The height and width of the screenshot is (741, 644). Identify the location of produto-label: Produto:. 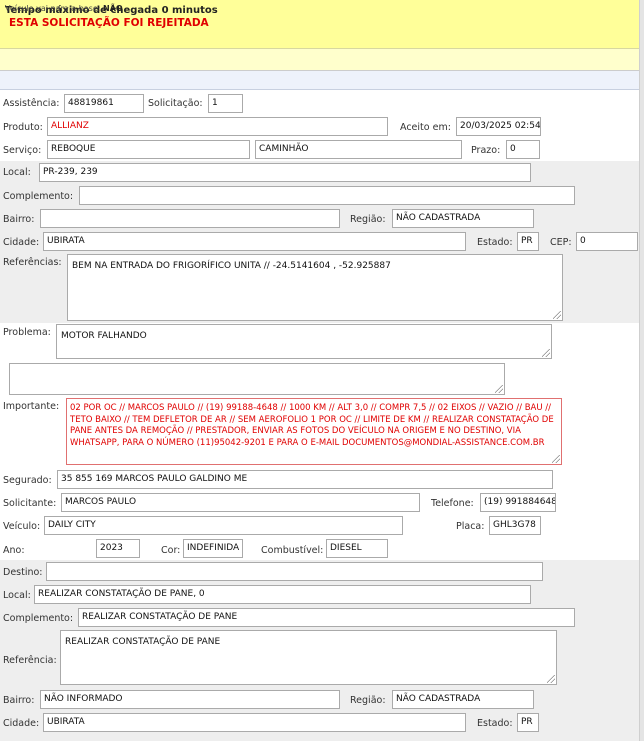
(23, 127).